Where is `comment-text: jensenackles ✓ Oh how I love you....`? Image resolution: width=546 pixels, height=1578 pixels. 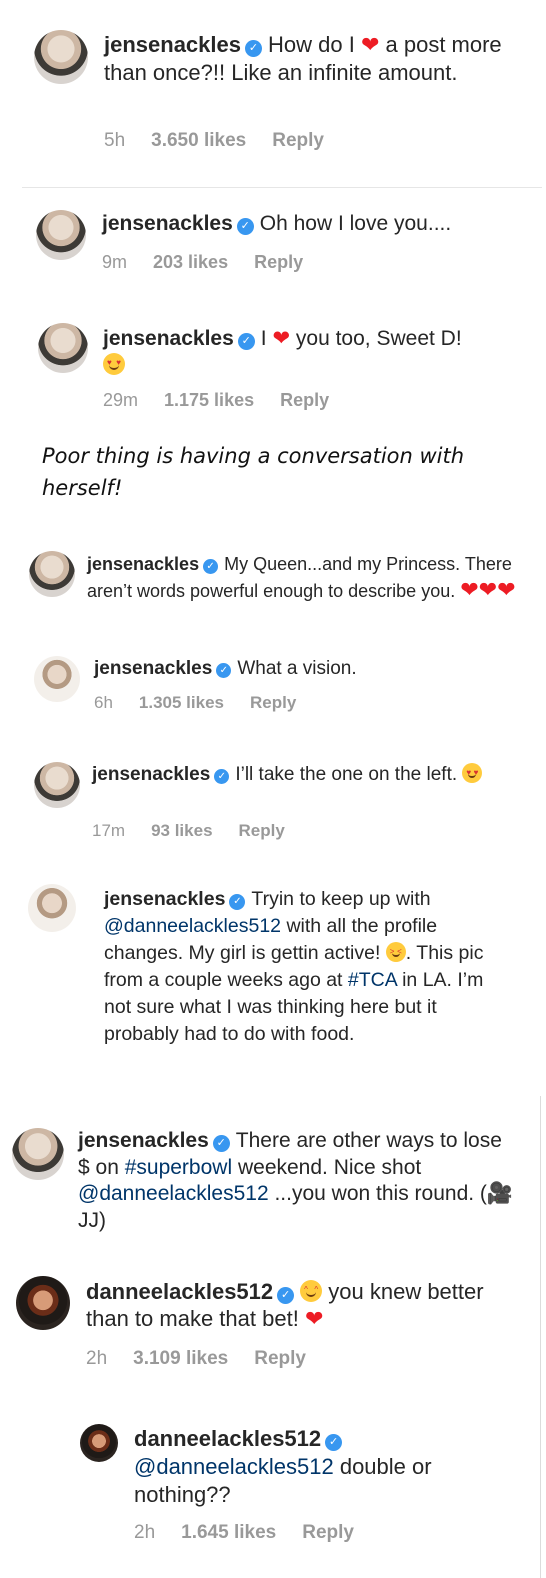
comment-text: jensenackles ✓ Oh how I love you.... is located at coordinates (277, 223).